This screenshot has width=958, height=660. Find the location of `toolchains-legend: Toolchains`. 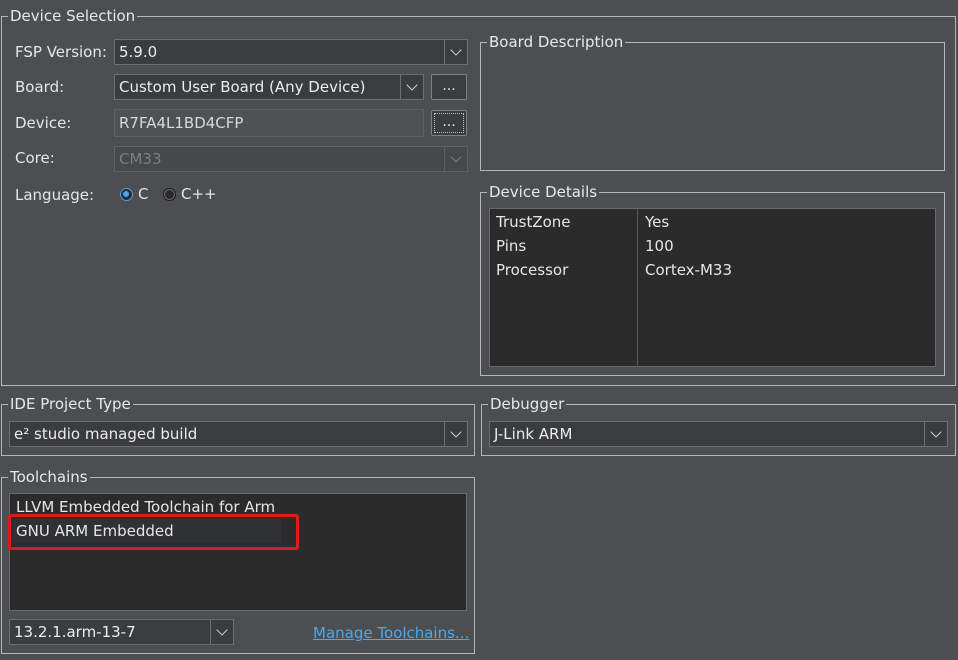

toolchains-legend: Toolchains is located at coordinates (49, 477).